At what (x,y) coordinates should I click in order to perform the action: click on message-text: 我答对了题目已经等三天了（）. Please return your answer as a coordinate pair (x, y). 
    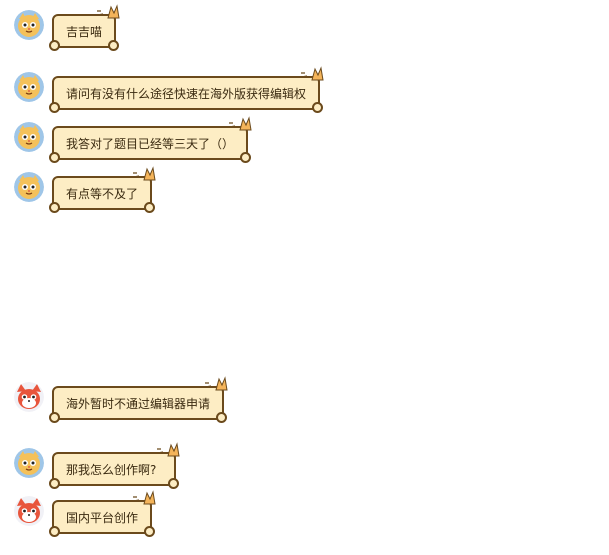
    Looking at the image, I should click on (150, 143).